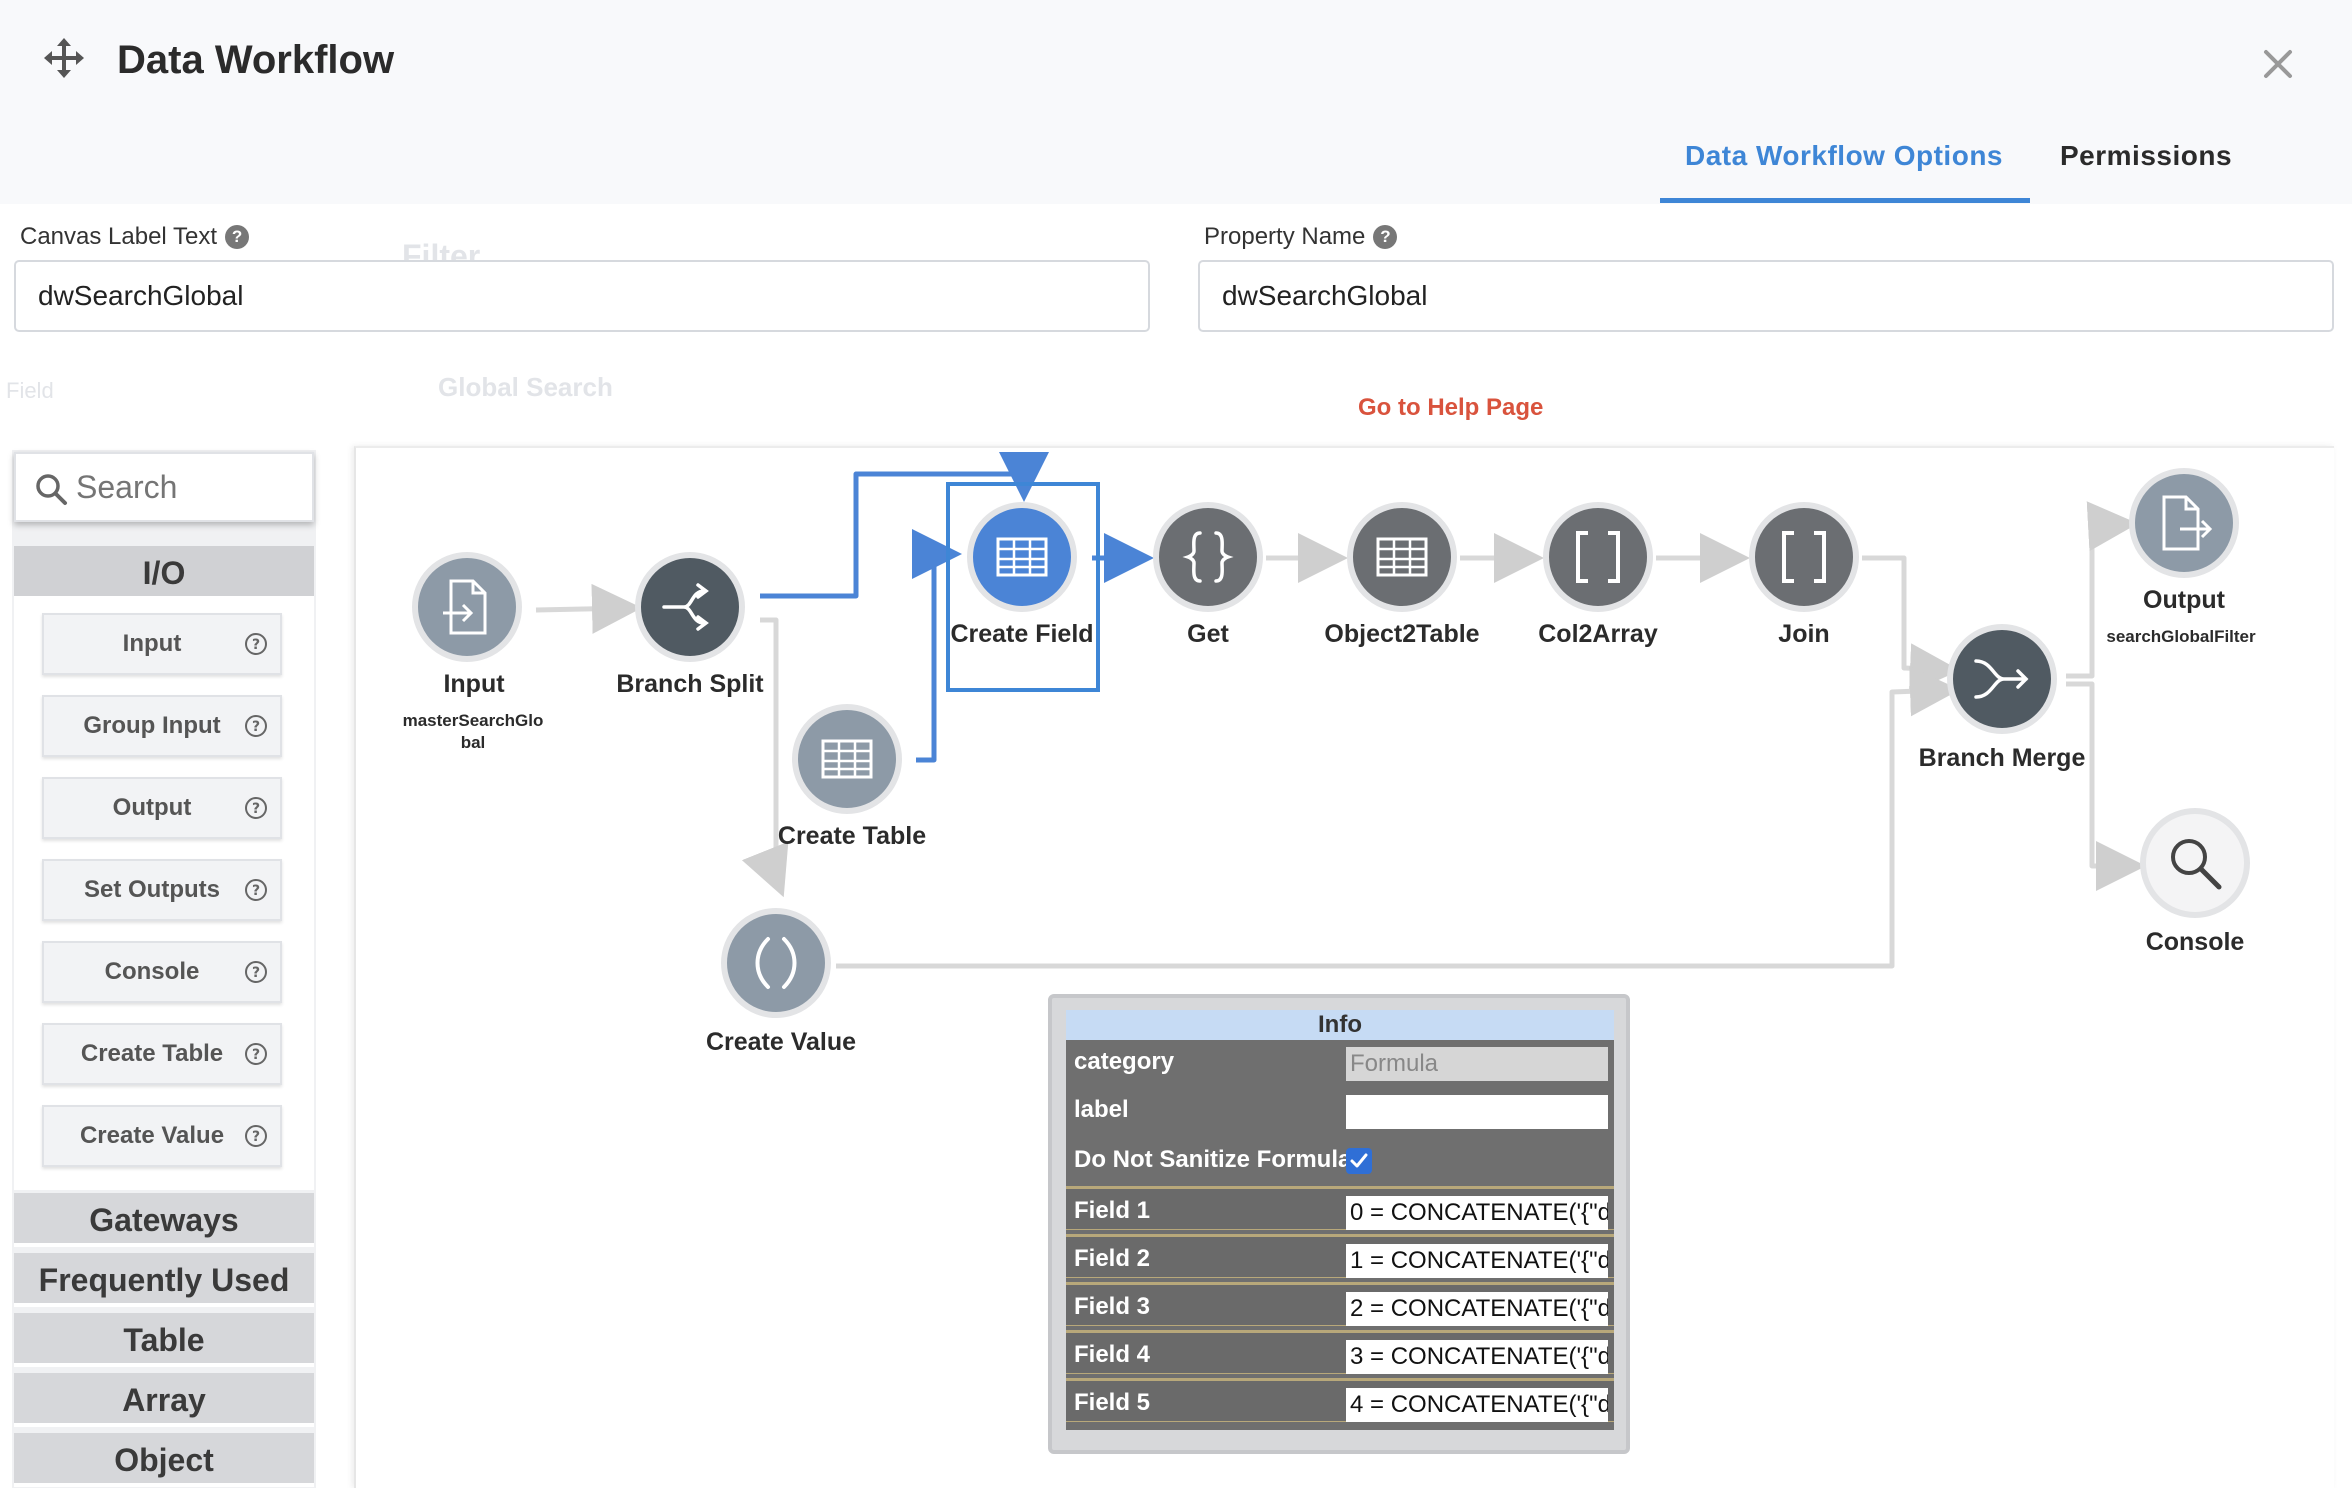 This screenshot has width=2352, height=1488. What do you see at coordinates (2106, 786) in the screenshot?
I see `wire-branch-merge-console` at bounding box center [2106, 786].